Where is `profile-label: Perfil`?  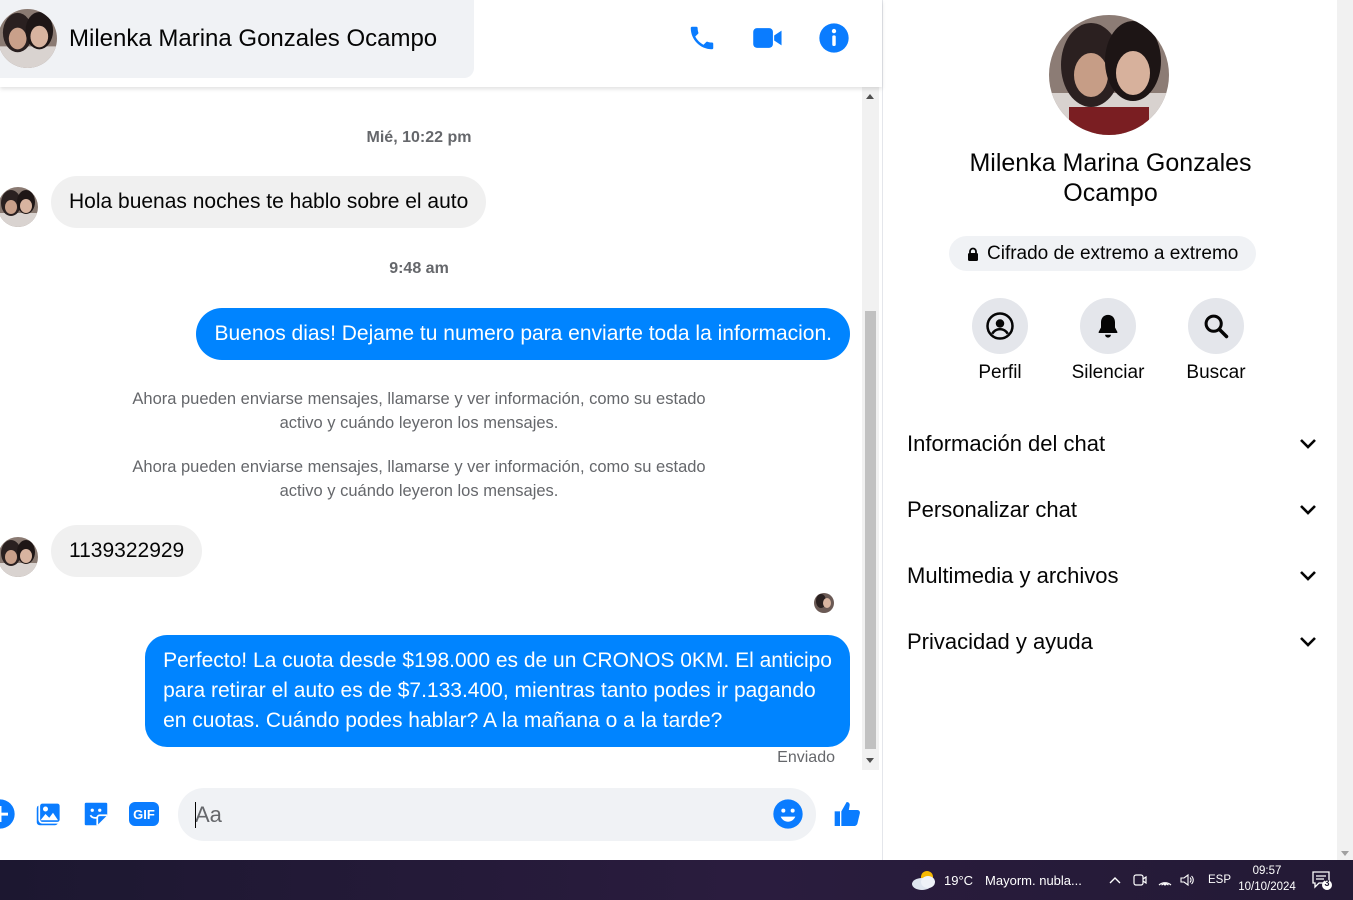 profile-label: Perfil is located at coordinates (1000, 372).